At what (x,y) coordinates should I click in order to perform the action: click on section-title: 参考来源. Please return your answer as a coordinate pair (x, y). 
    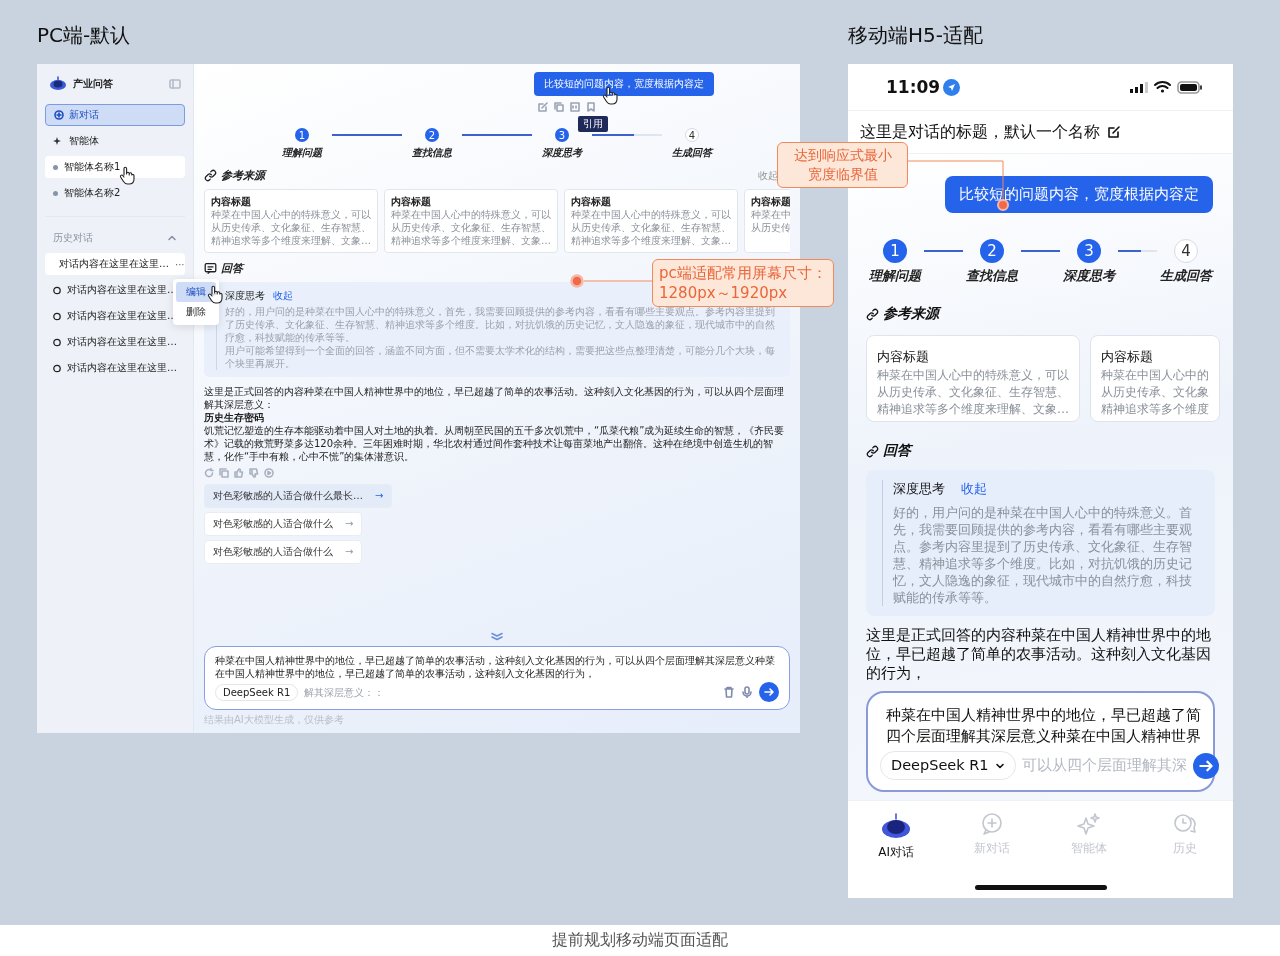
    Looking at the image, I should click on (243, 175).